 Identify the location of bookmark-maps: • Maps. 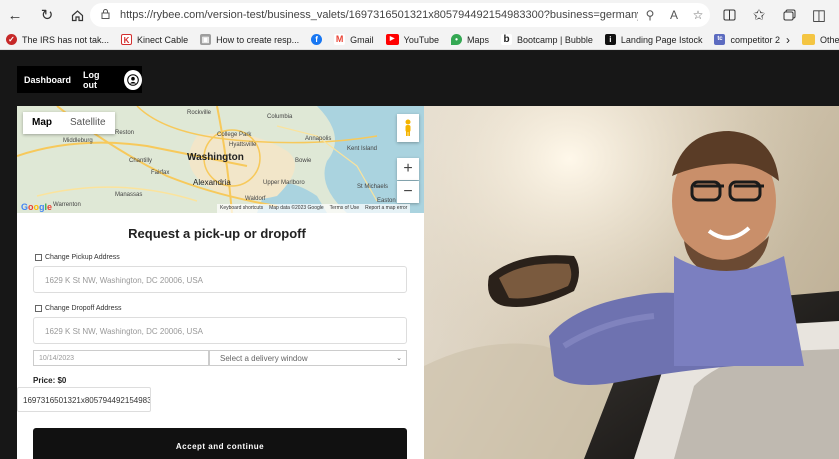
(470, 39).